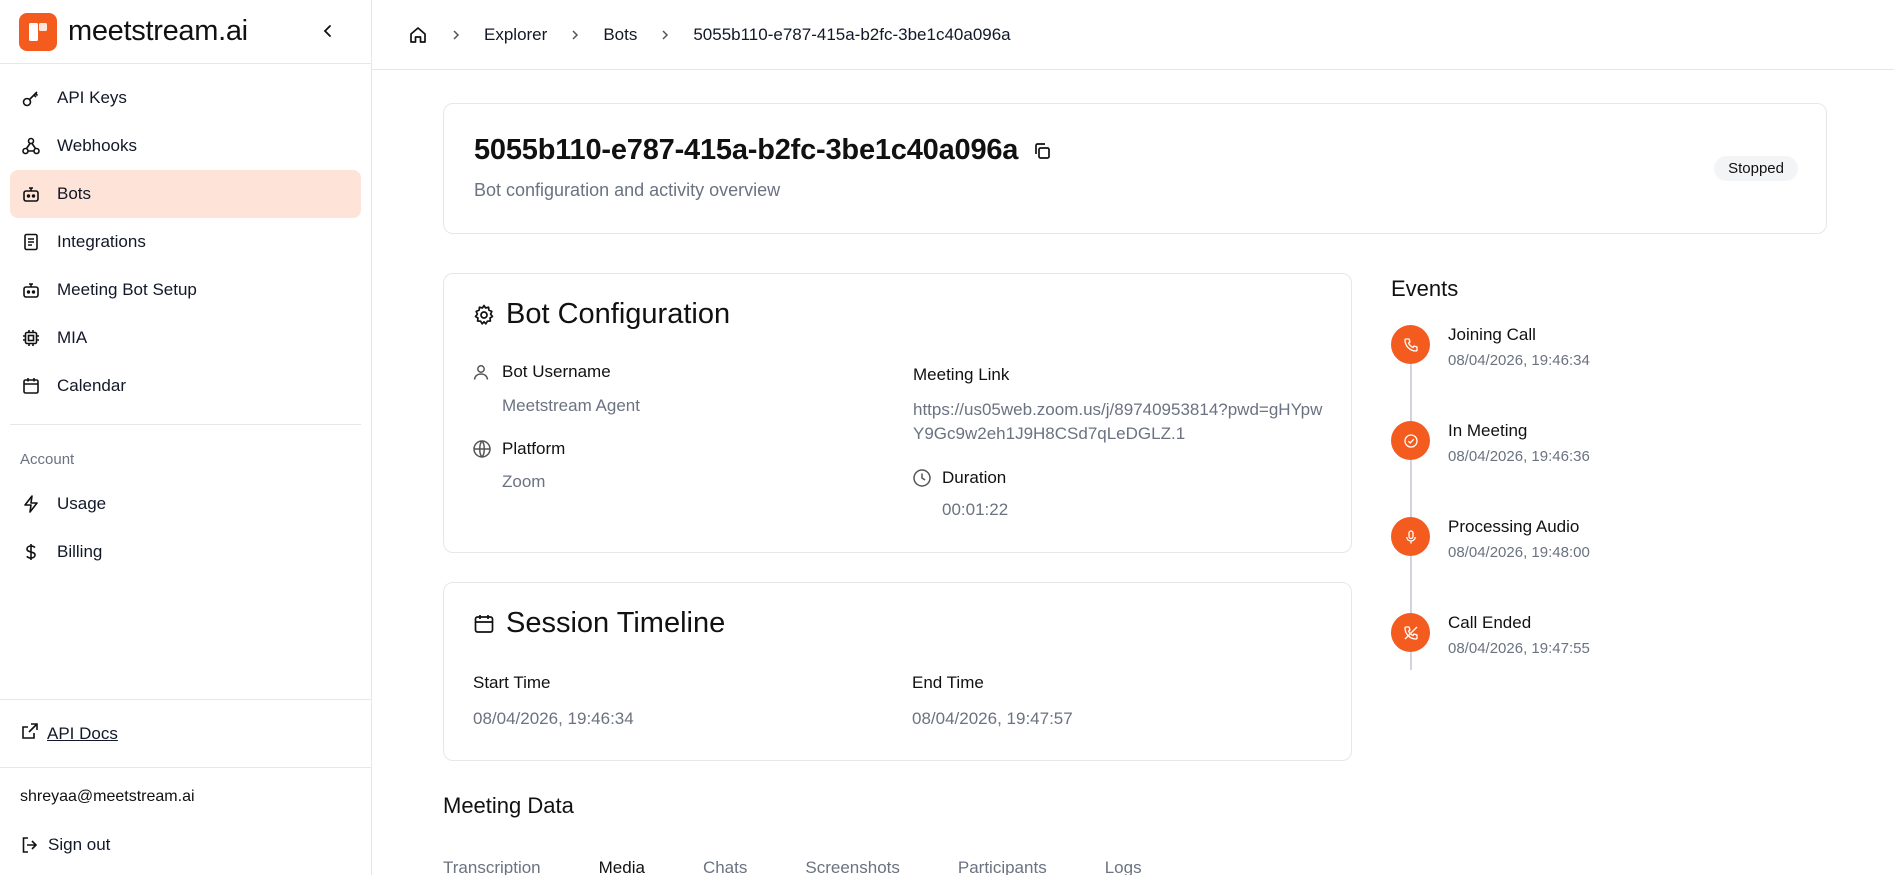 The height and width of the screenshot is (875, 1894). What do you see at coordinates (31, 552) in the screenshot?
I see `dollar-icon` at bounding box center [31, 552].